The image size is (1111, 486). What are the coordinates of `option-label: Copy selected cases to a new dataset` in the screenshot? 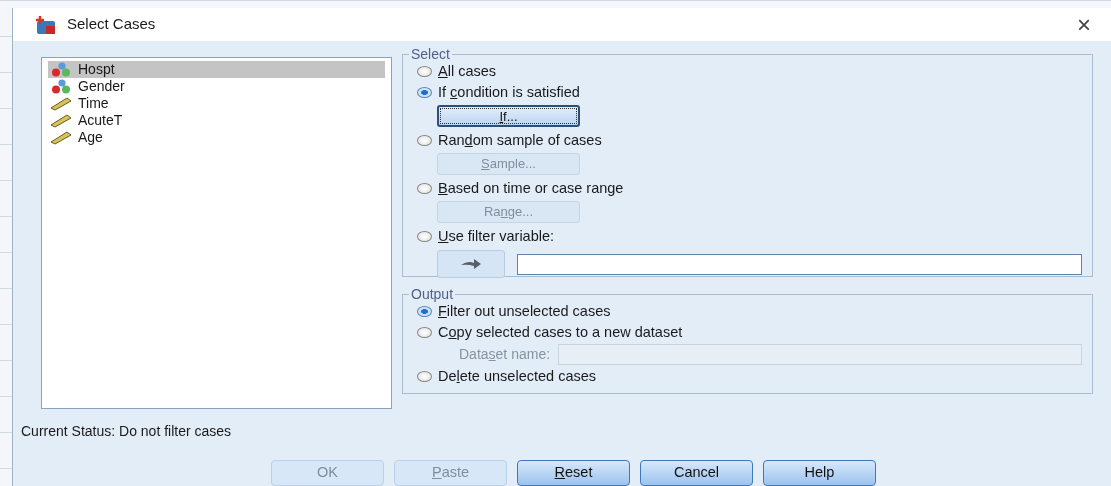 It's located at (560, 332).